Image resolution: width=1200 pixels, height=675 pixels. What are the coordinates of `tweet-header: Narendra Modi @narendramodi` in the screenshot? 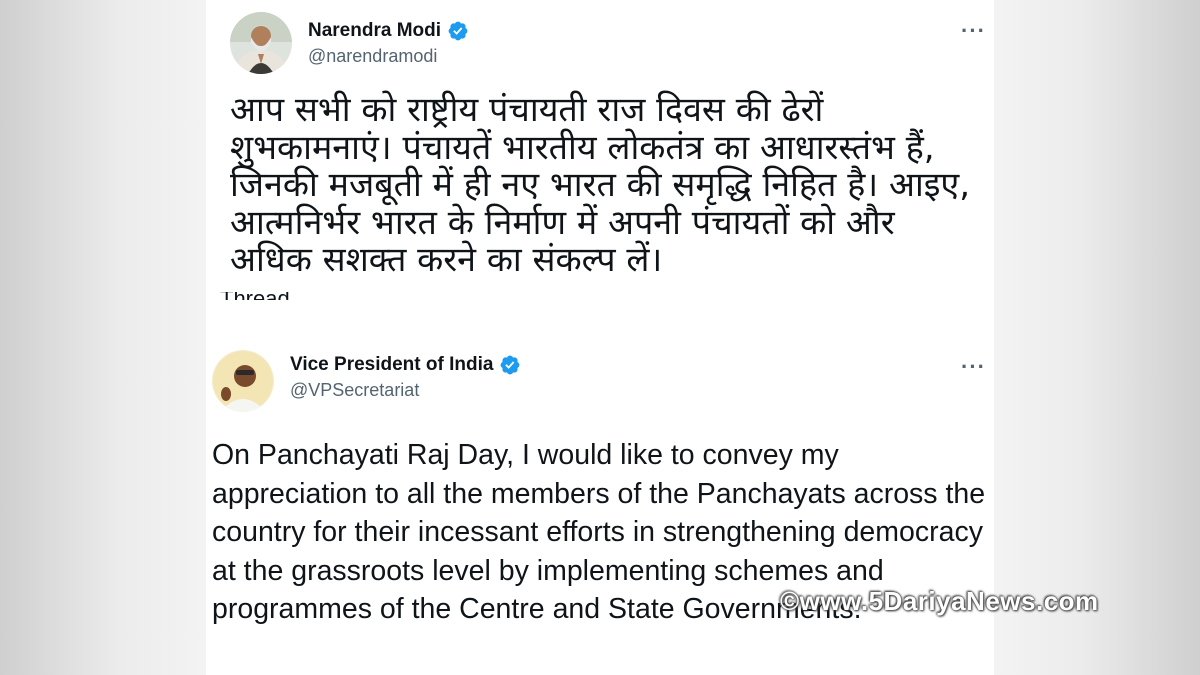 It's located at (349, 43).